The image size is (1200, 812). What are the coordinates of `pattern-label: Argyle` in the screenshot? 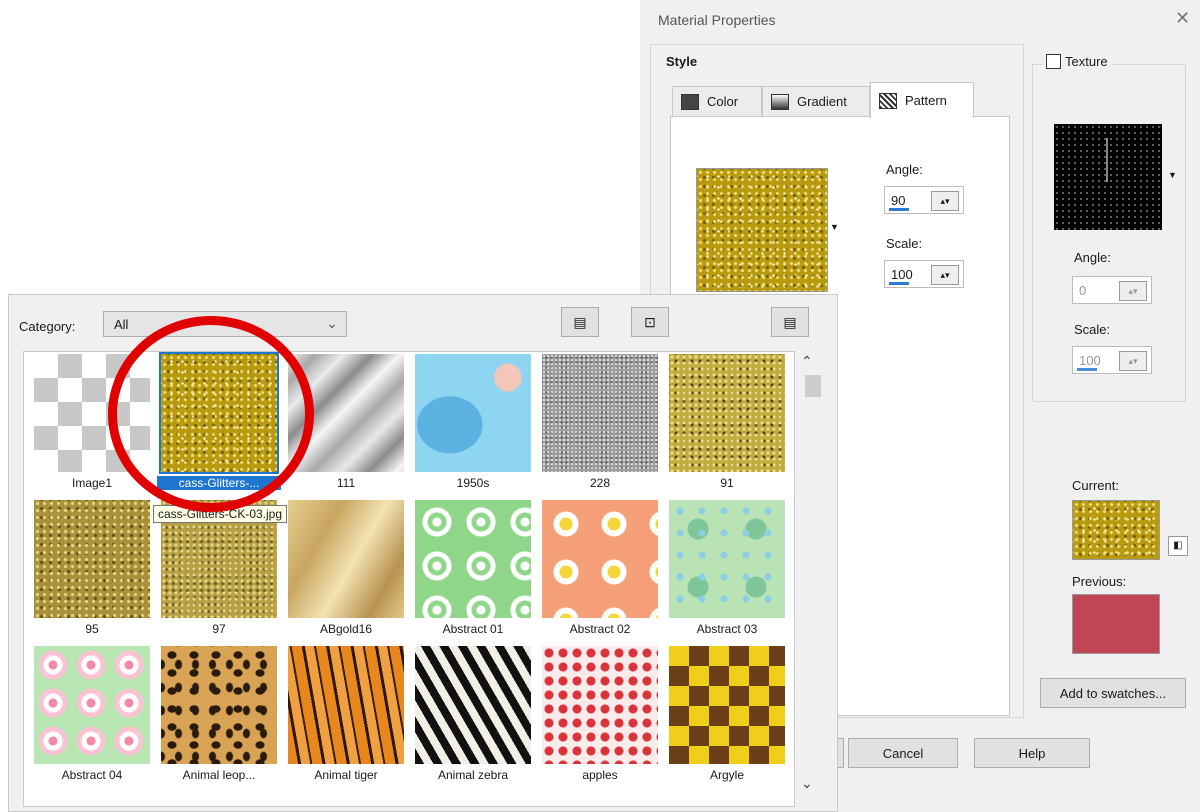 It's located at (726, 775).